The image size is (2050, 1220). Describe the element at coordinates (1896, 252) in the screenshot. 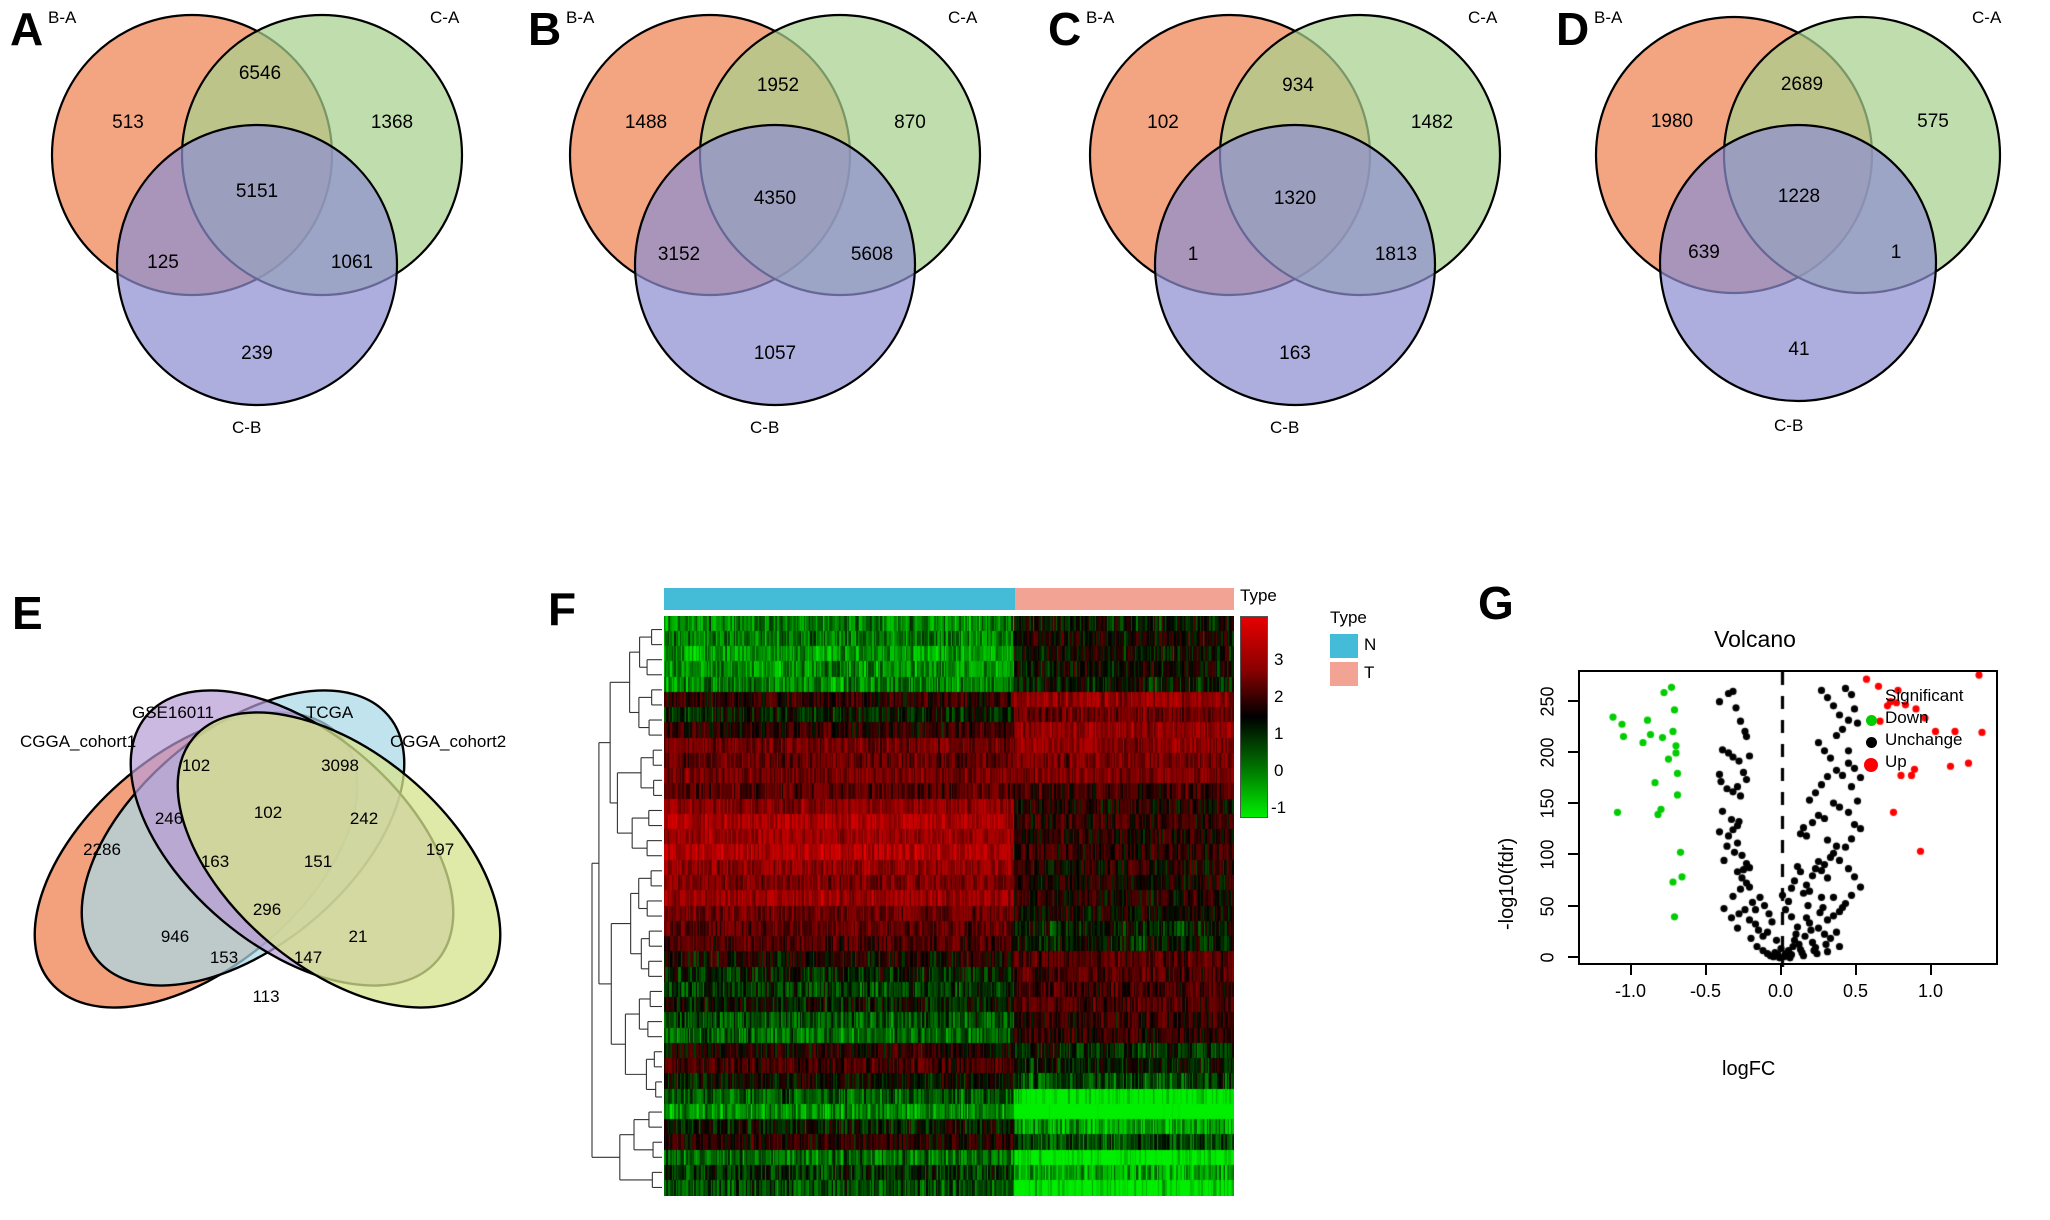

I see `venn-d-count-right-bottom: 1` at that location.